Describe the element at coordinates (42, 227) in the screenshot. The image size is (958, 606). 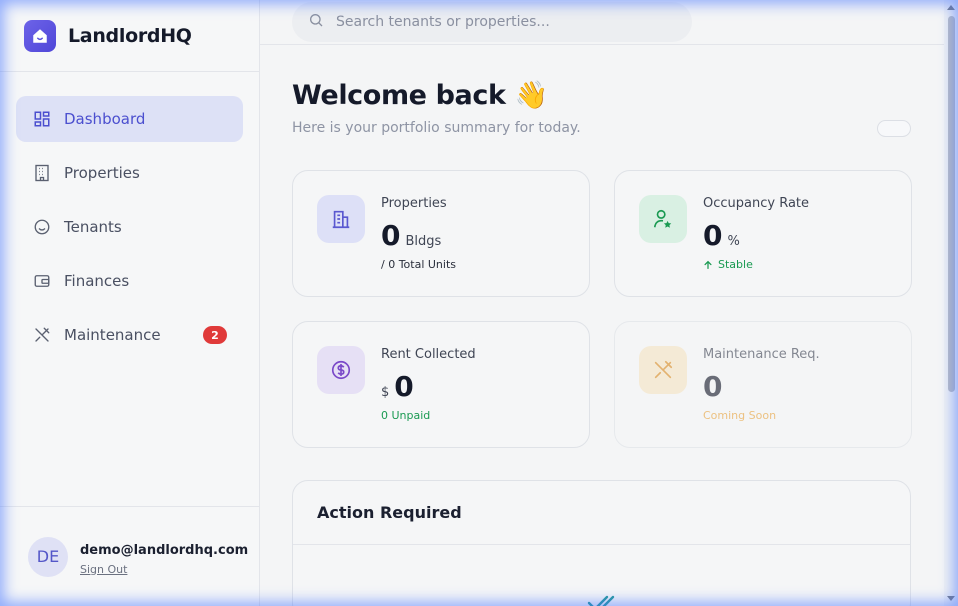
I see `smile-icon` at that location.